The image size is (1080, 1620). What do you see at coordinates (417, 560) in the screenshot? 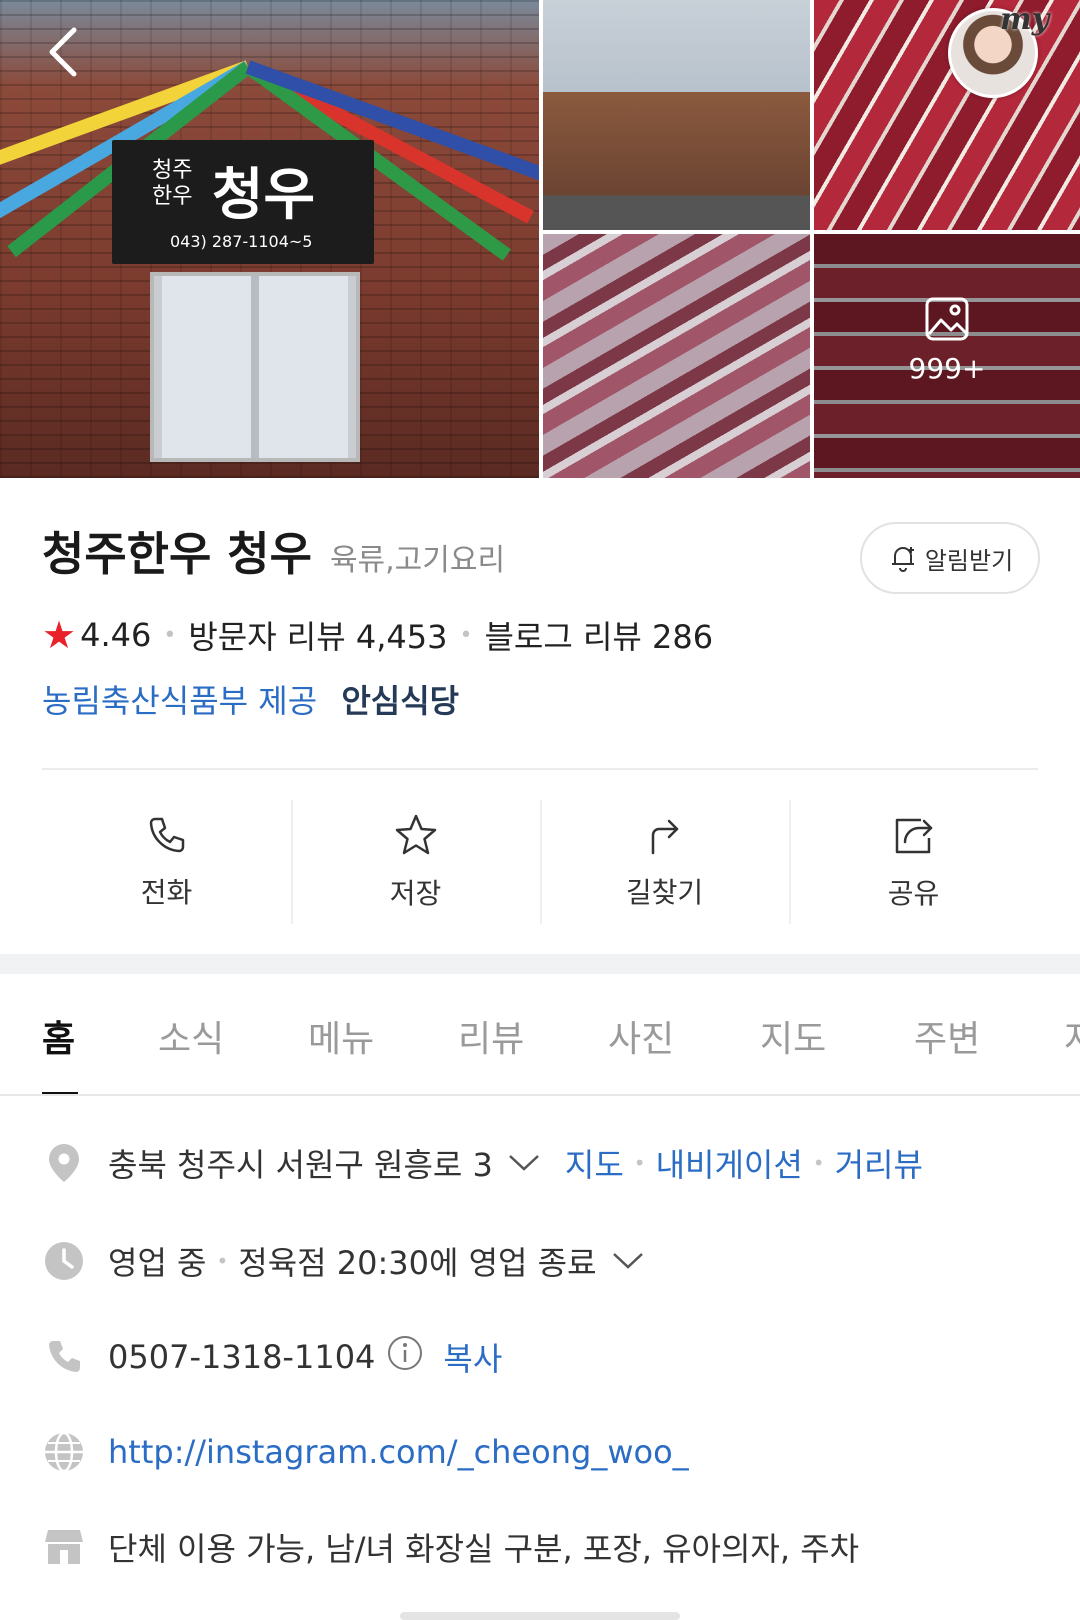
I see `place-category: 육류,고기요리` at bounding box center [417, 560].